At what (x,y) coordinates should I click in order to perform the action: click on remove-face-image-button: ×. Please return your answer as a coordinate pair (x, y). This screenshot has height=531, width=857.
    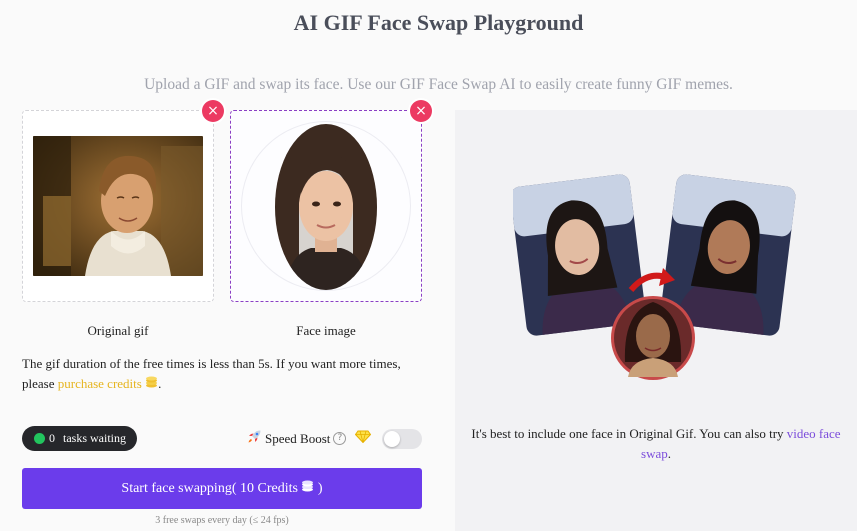
    Looking at the image, I should click on (421, 111).